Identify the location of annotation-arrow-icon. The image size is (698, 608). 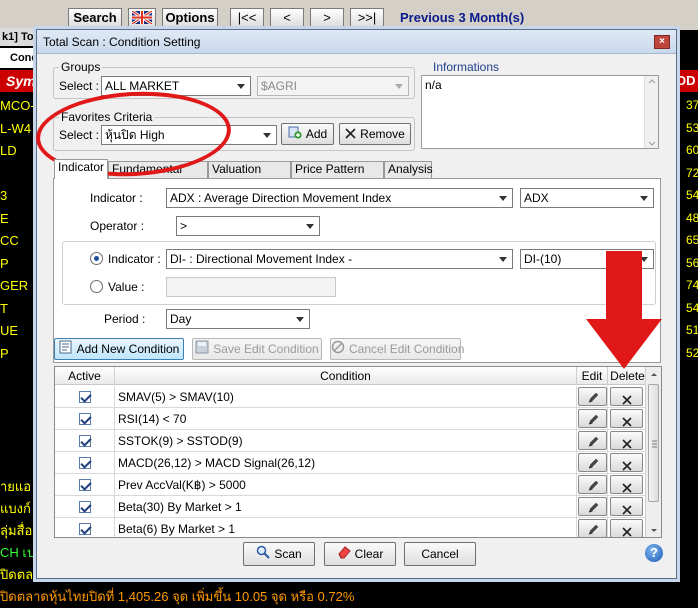
(624, 310).